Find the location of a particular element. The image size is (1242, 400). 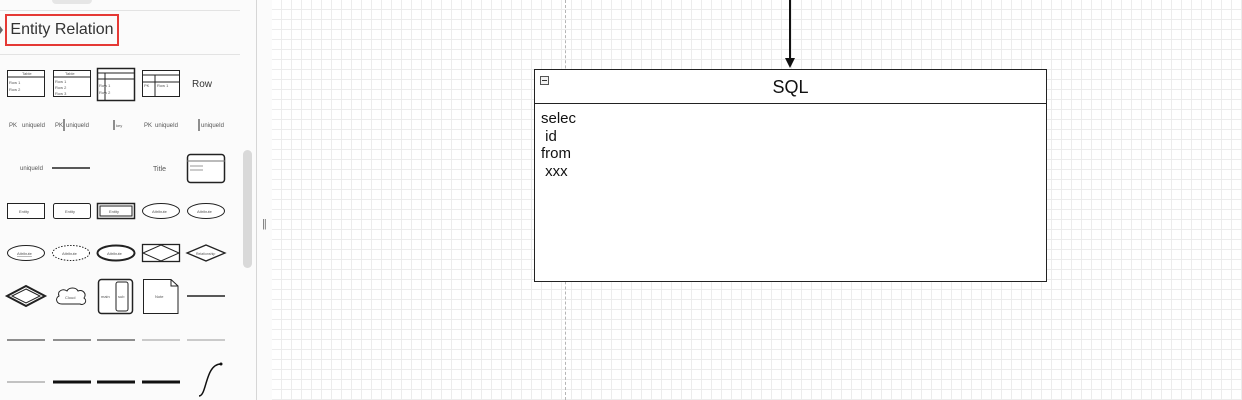

shape-uniqueid-text: uniqueId is located at coordinates (35, 168).